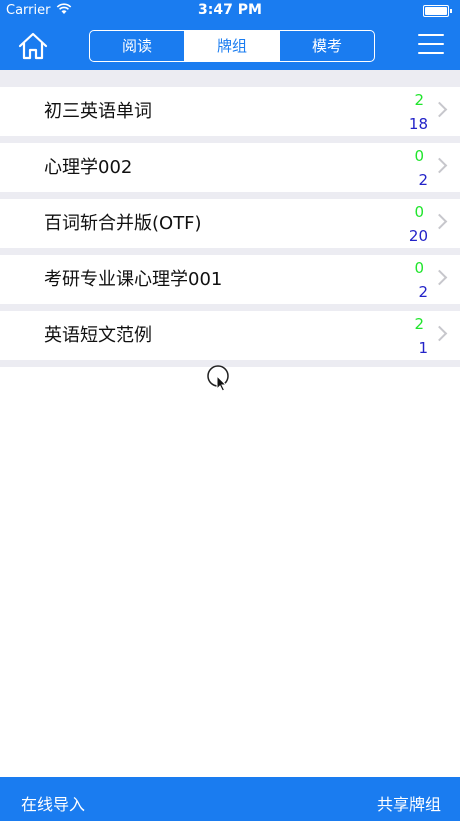 The height and width of the screenshot is (821, 460). Describe the element at coordinates (423, 348) in the screenshot. I see `deck-count-total: 1` at that location.